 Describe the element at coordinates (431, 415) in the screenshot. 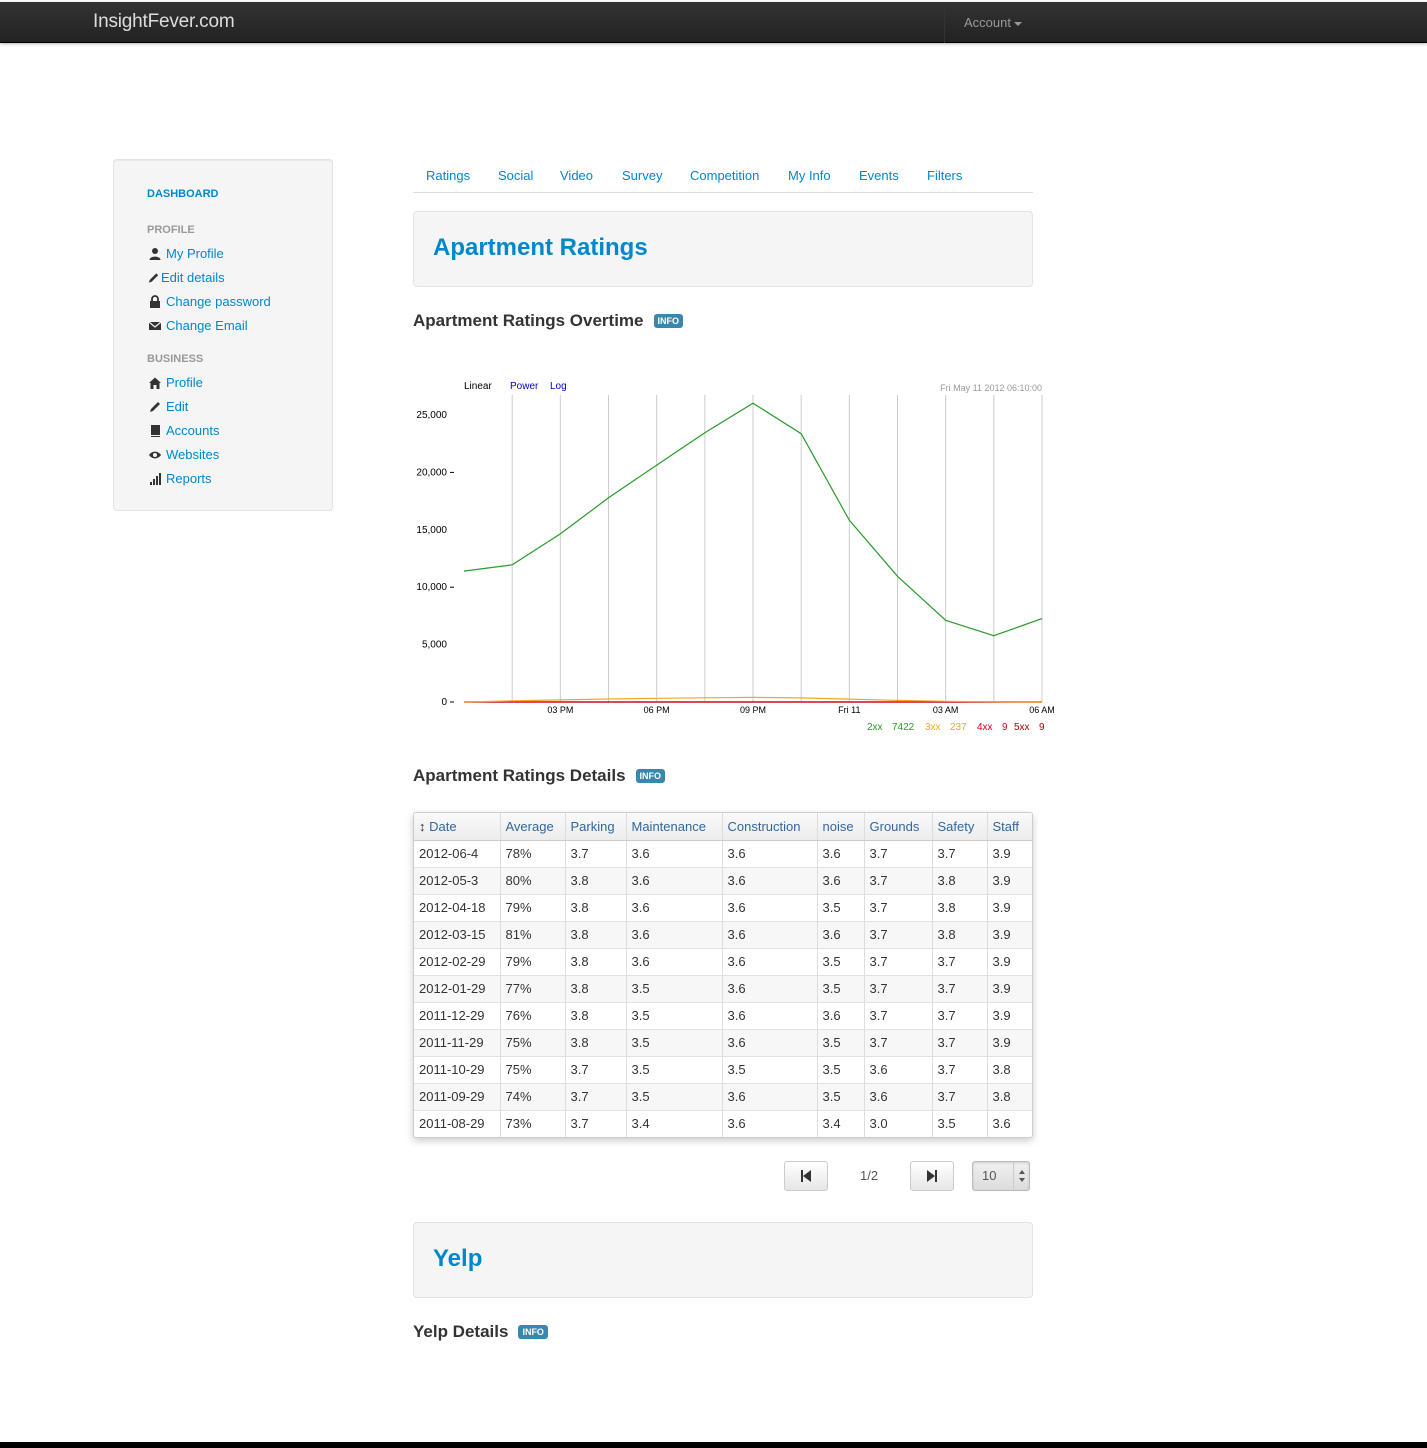

I see `y-tick-label: 25,000` at that location.